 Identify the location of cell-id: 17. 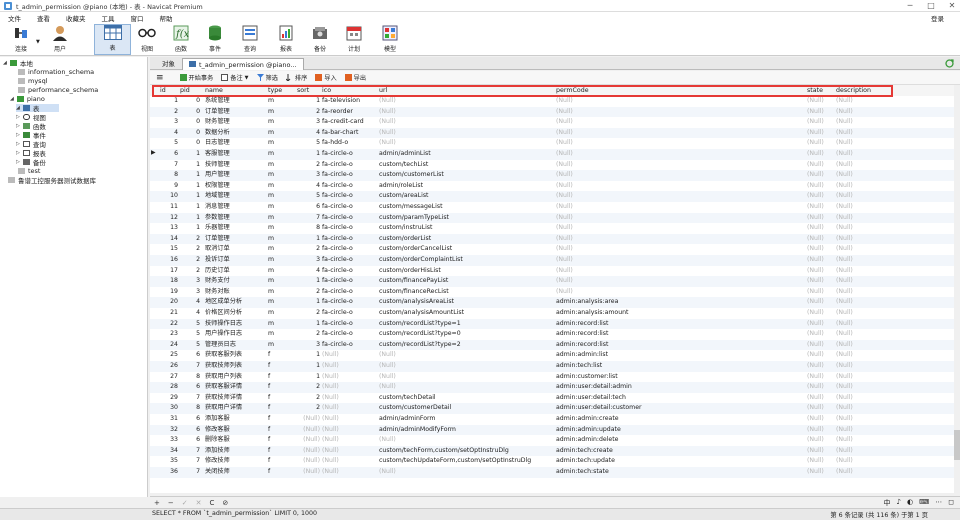
(168, 271).